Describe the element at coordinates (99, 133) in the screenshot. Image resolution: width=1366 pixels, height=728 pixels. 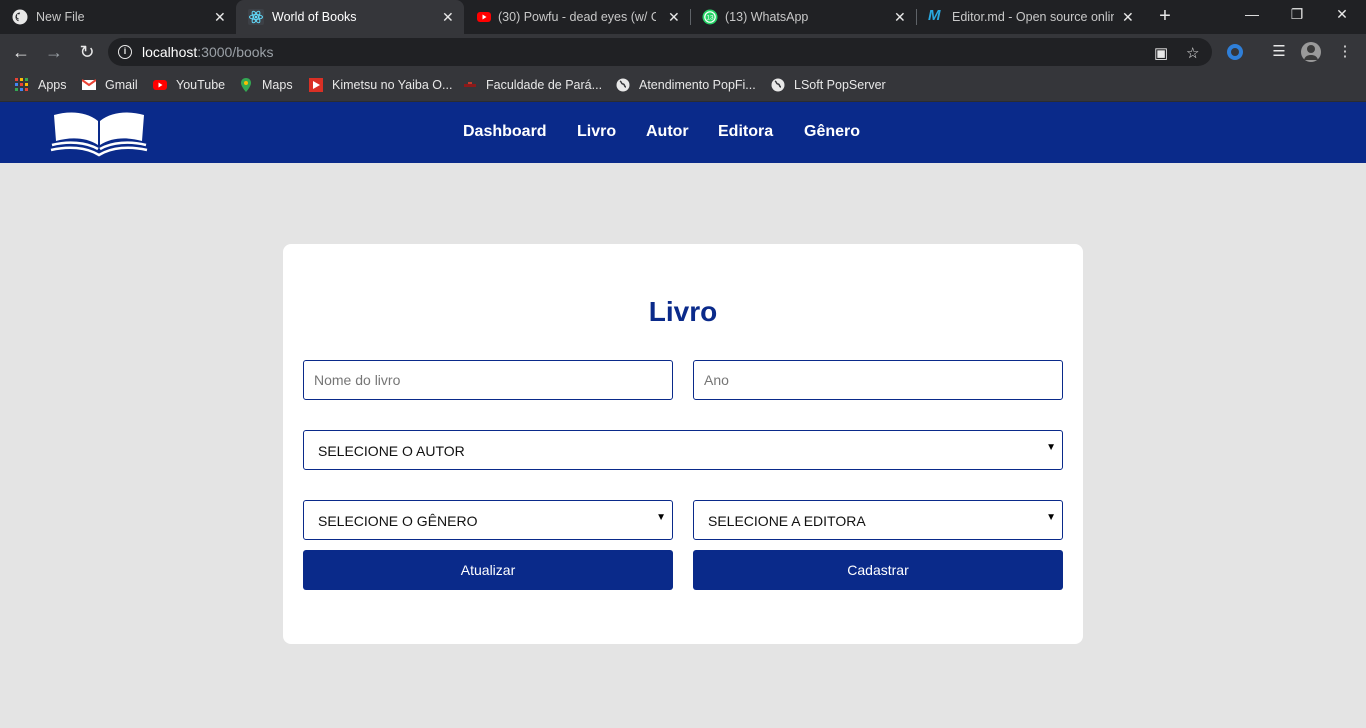
I see `open-book-logo-icon` at that location.